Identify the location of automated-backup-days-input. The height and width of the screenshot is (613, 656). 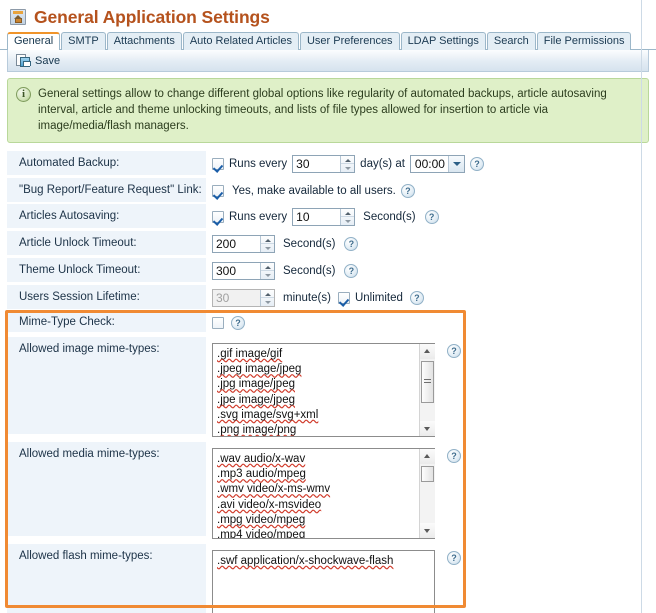
(317, 164).